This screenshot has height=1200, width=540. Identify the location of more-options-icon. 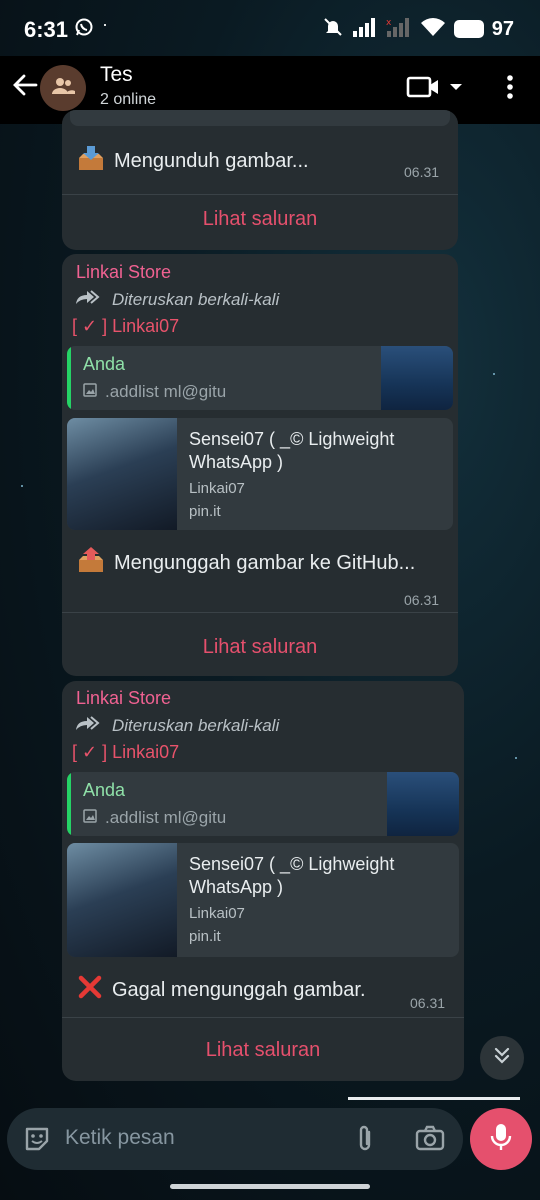
(510, 89).